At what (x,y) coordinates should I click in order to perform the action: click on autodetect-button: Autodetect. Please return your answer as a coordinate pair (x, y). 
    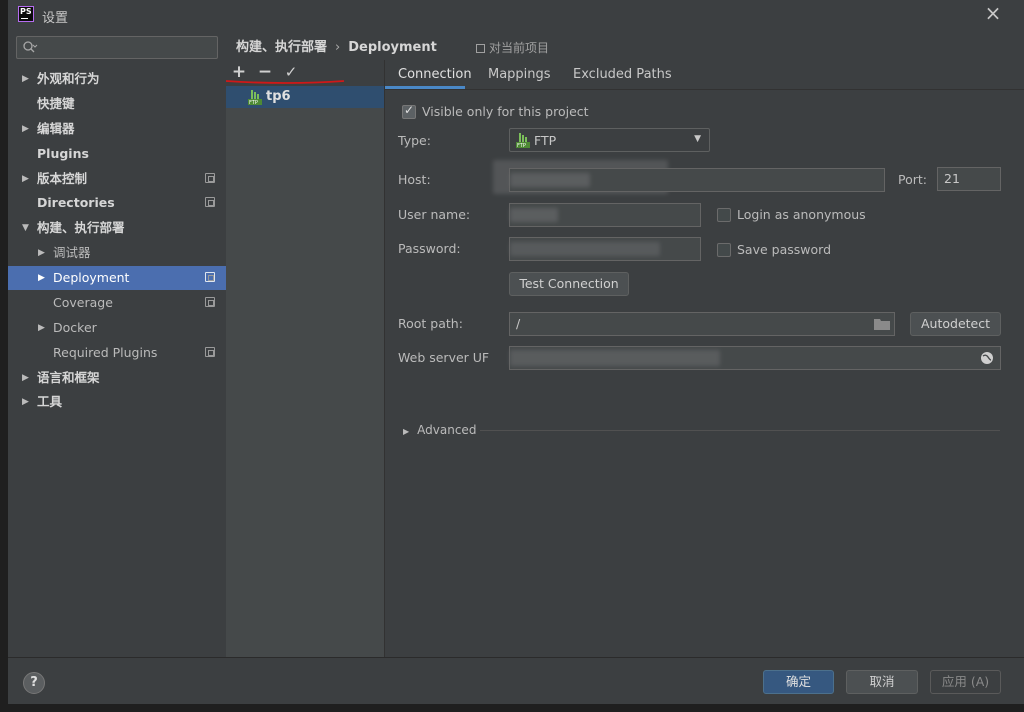
    Looking at the image, I should click on (955, 324).